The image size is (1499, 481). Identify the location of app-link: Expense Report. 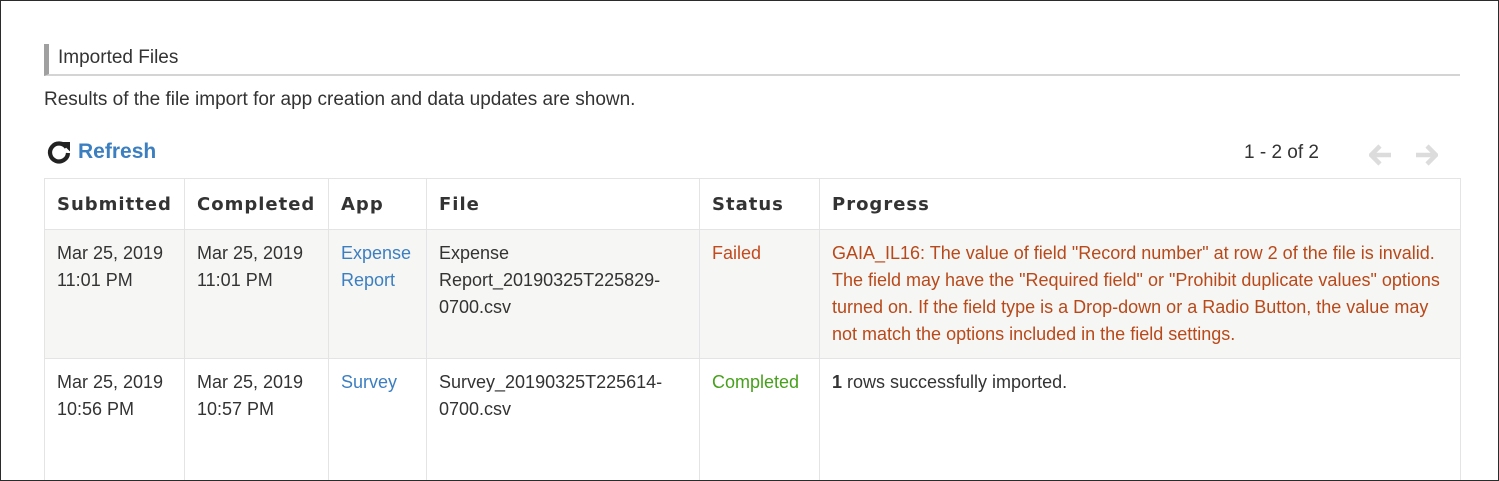
(376, 266).